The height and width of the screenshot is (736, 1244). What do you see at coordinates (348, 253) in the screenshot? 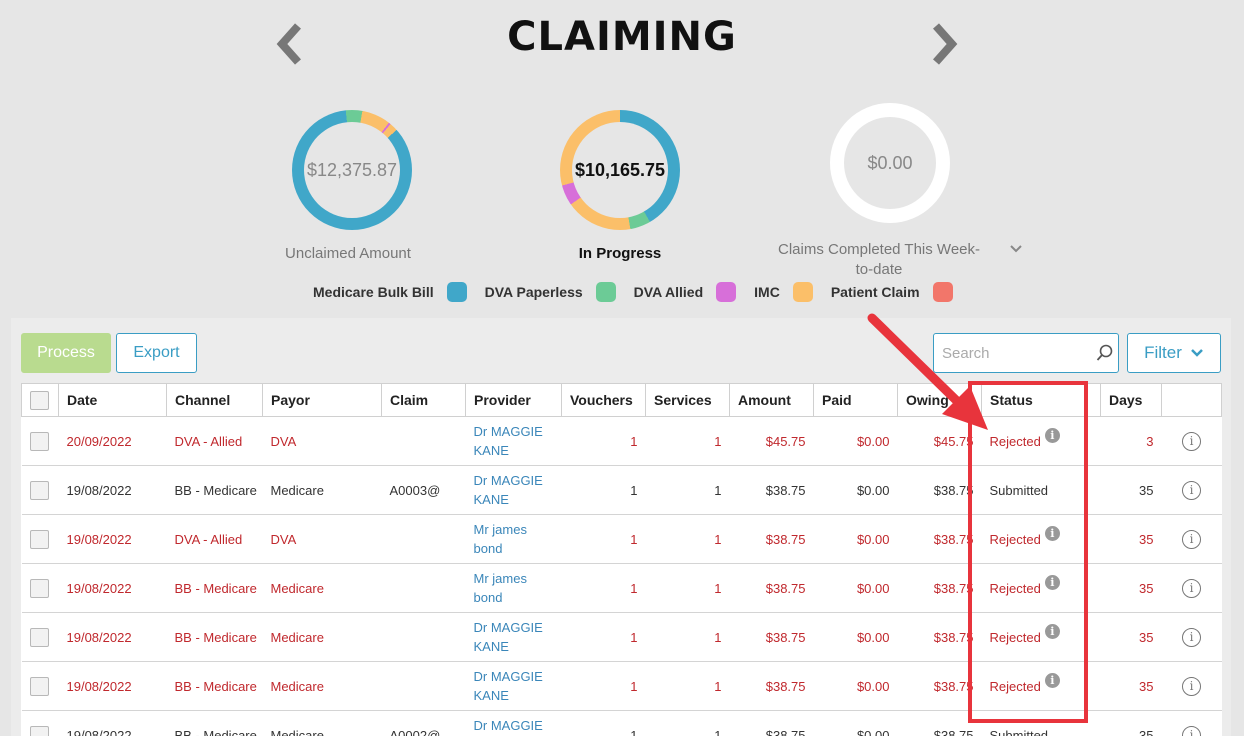
I see `unclaimed-amount-label: Unclaimed Amount` at bounding box center [348, 253].